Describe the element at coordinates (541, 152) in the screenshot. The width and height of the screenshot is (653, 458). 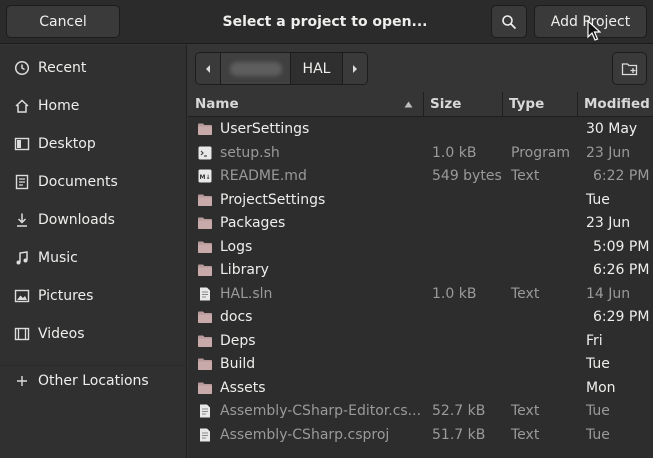
I see `file-type: Program` at that location.